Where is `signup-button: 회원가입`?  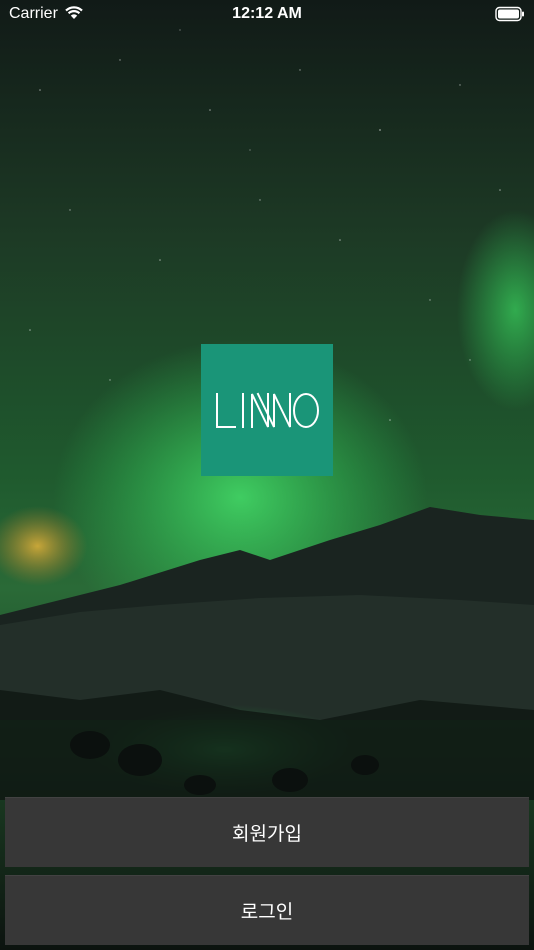
signup-button: 회원가입 is located at coordinates (267, 832).